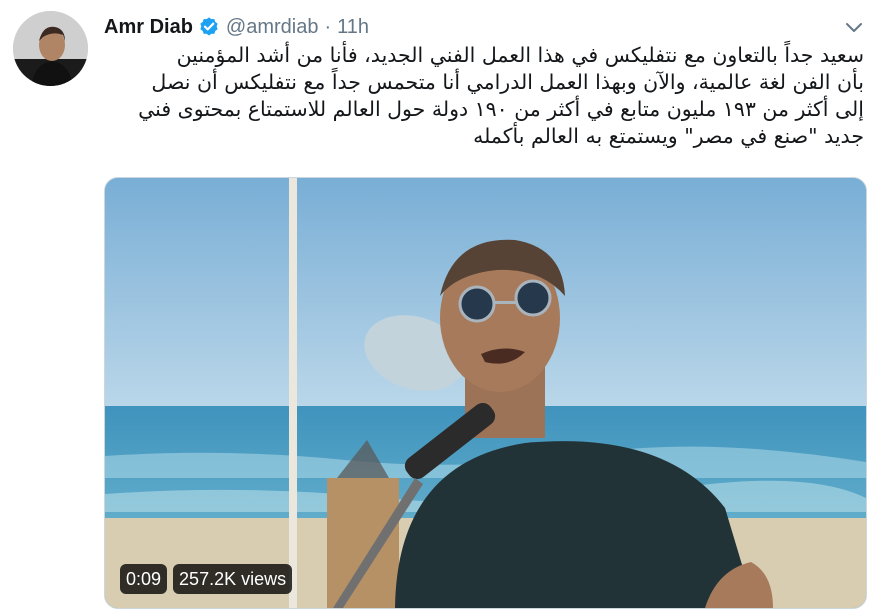  I want to click on author-avatar, so click(50, 48).